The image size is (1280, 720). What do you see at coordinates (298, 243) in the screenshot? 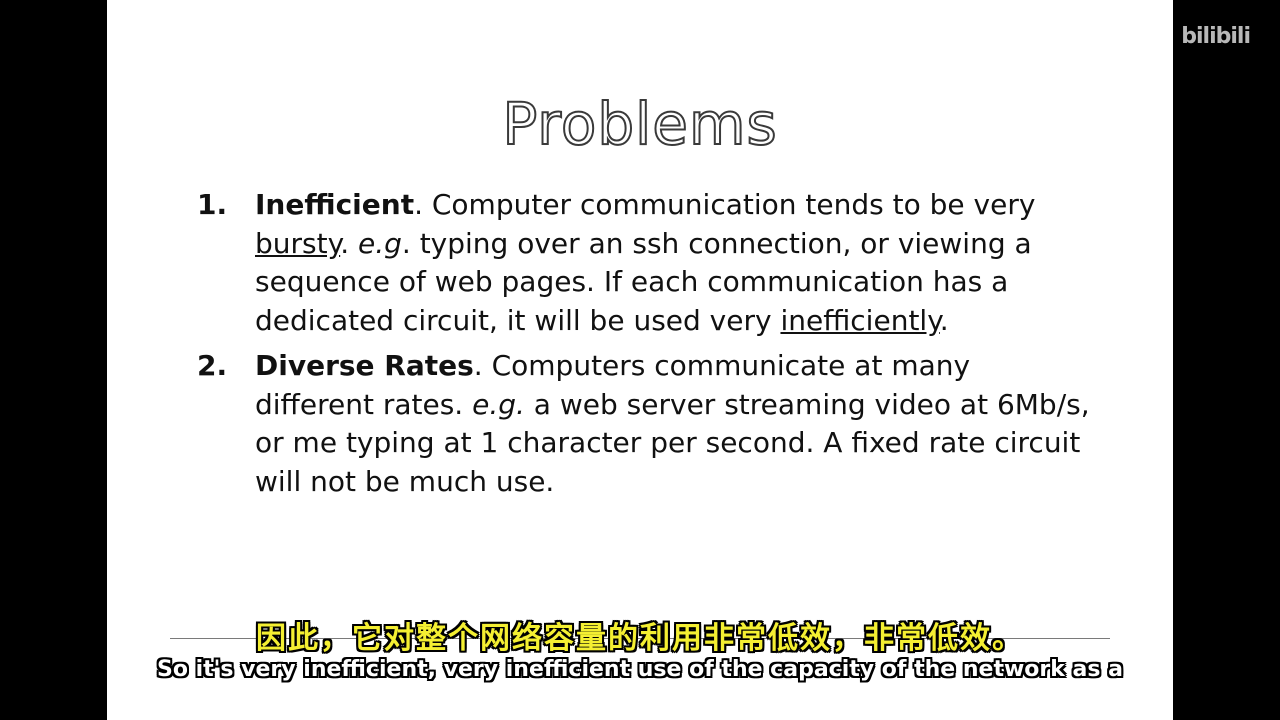
I see `underlined-word: bursty` at bounding box center [298, 243].